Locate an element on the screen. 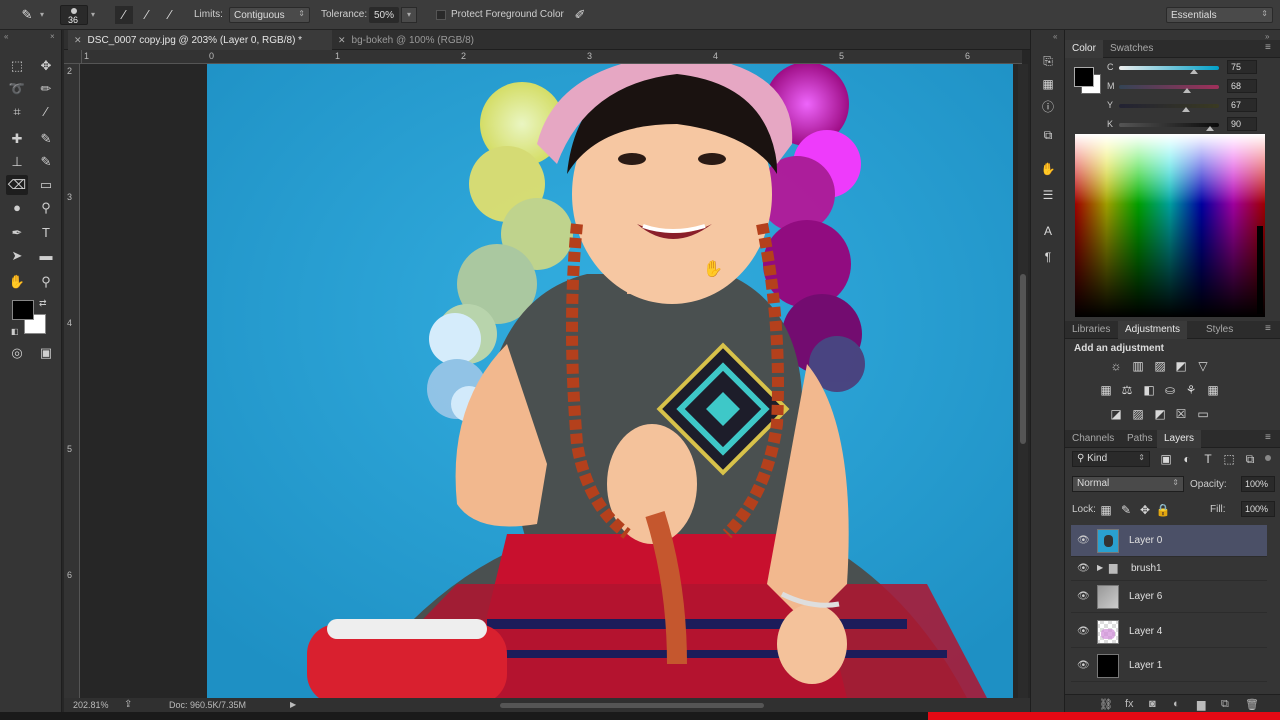 The image size is (1280, 720). threshold-icon: ◩ is located at coordinates (1160, 414).